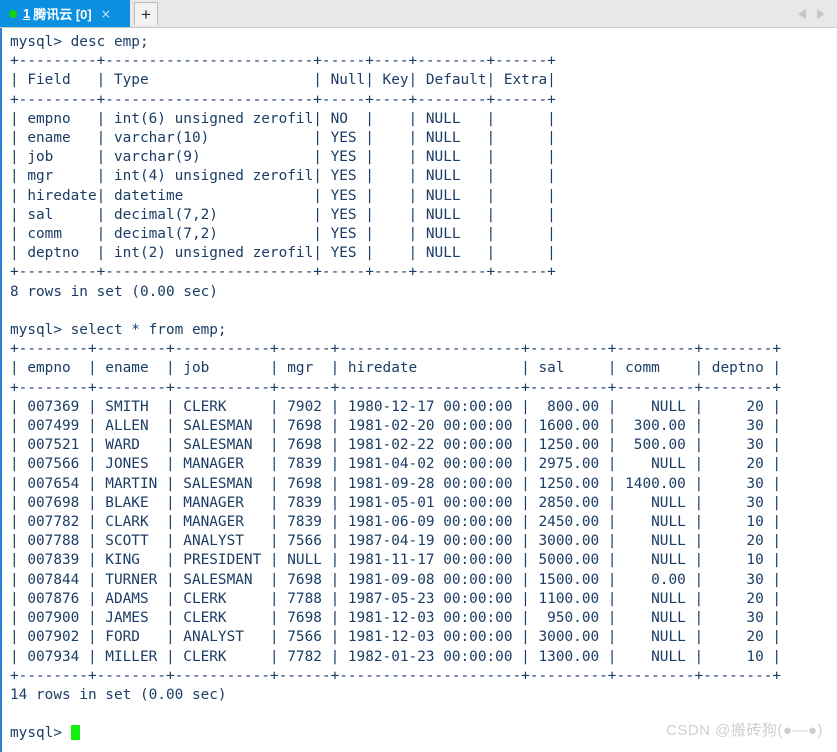 The height and width of the screenshot is (752, 837). Describe the element at coordinates (477, 13) in the screenshot. I see `tab-bar-spacer` at that location.